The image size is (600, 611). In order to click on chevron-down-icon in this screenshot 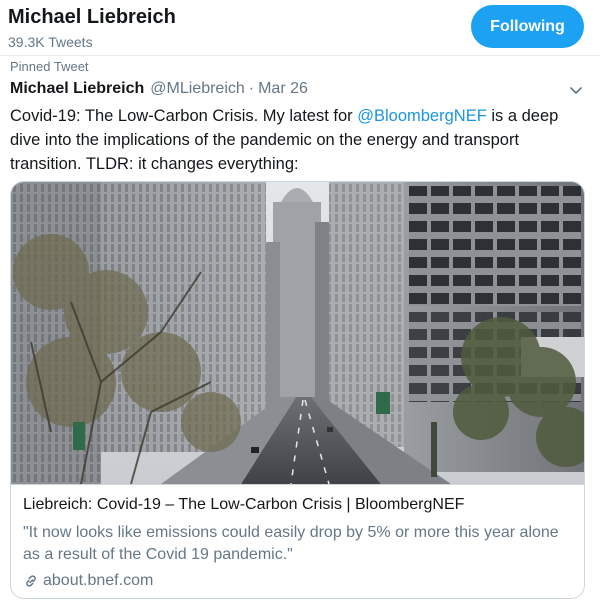, I will do `click(576, 90)`.